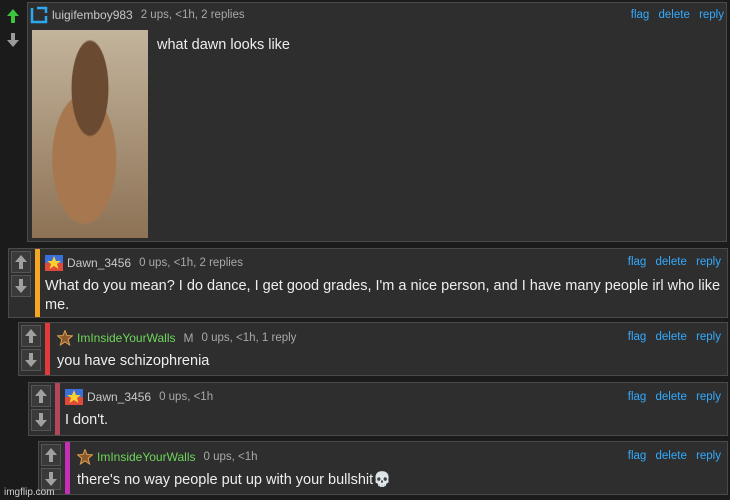 This screenshot has height=500, width=730. I want to click on comment-text: you have schizophrenia, so click(133, 361).